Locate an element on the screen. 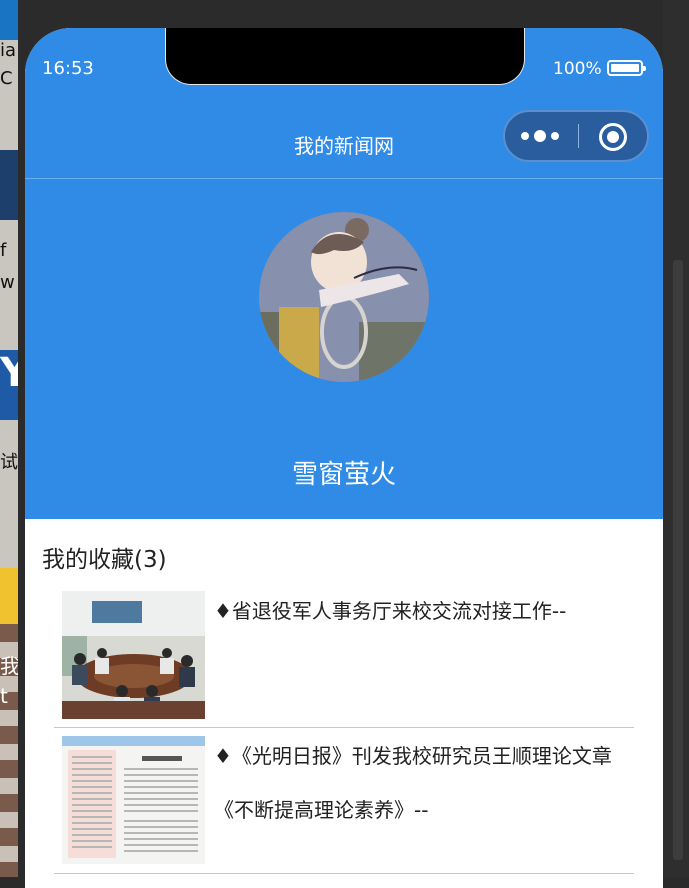 This screenshot has width=689, height=888. desktop-text: f is located at coordinates (3, 250).